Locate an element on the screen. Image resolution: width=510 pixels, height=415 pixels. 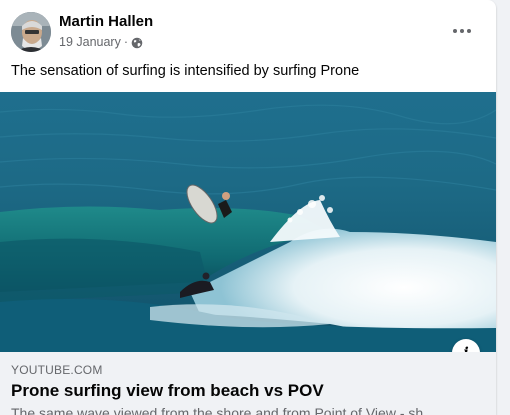
avatar-image is located at coordinates (31, 32).